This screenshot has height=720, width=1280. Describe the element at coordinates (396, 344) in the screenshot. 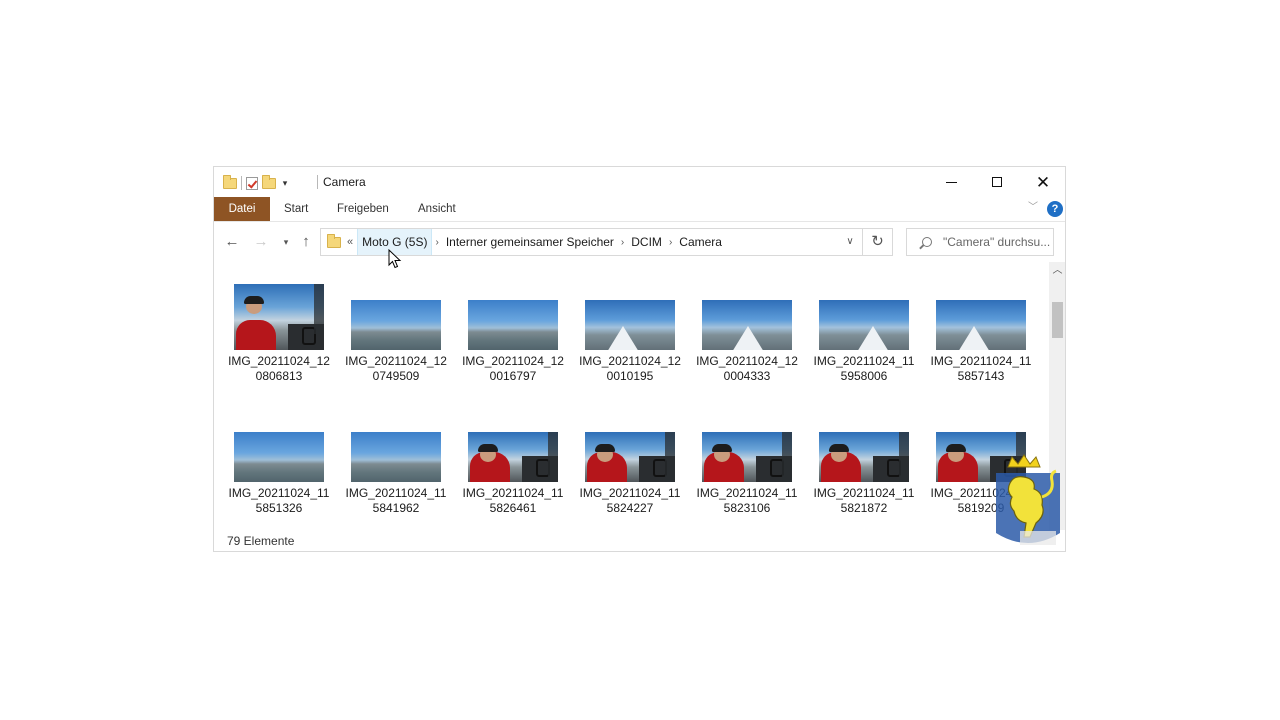

I see `file-item: IMG_20211024_12 0749509` at that location.